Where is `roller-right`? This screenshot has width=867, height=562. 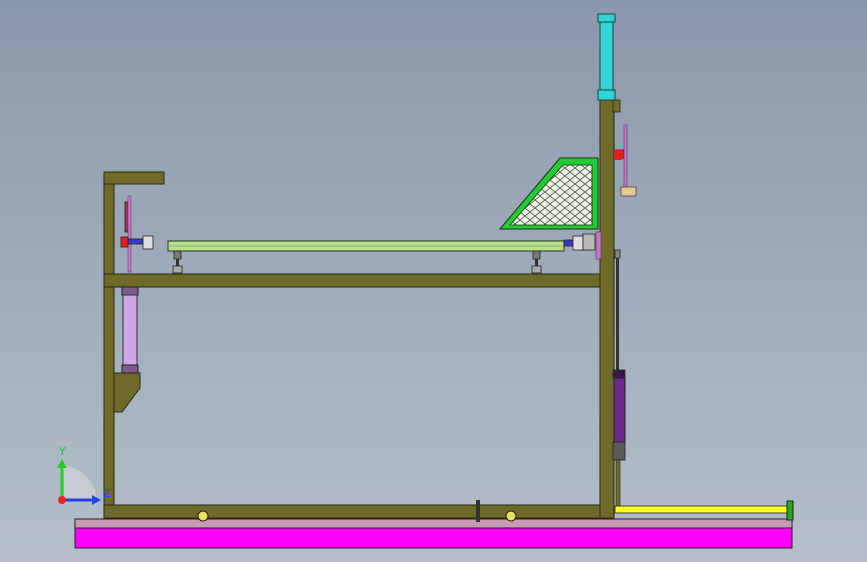 roller-right is located at coordinates (511, 516).